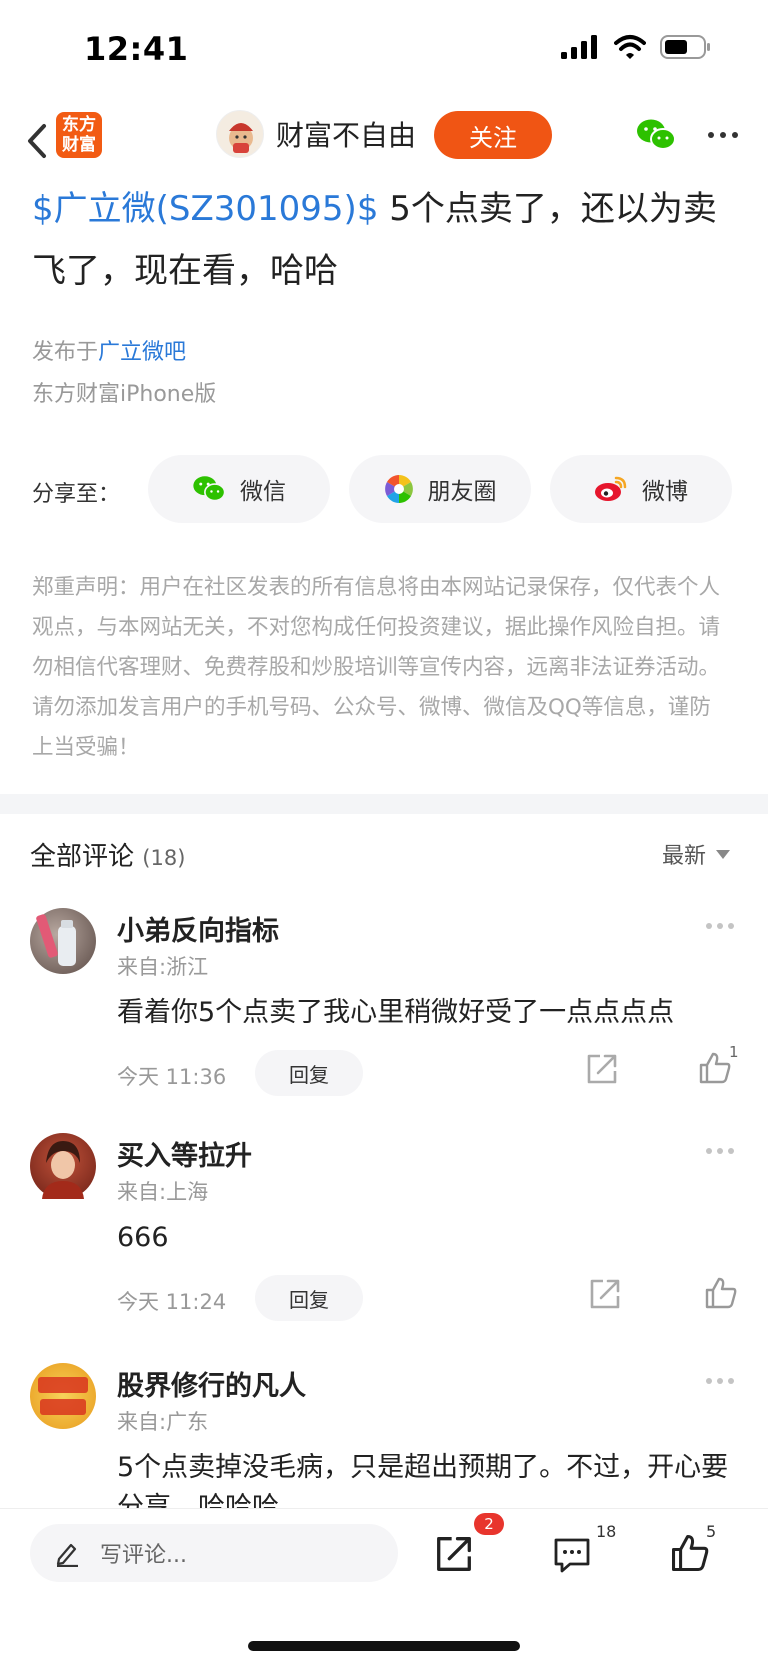 Image resolution: width=768 pixels, height=1663 pixels. I want to click on comment-icon, so click(572, 1555).